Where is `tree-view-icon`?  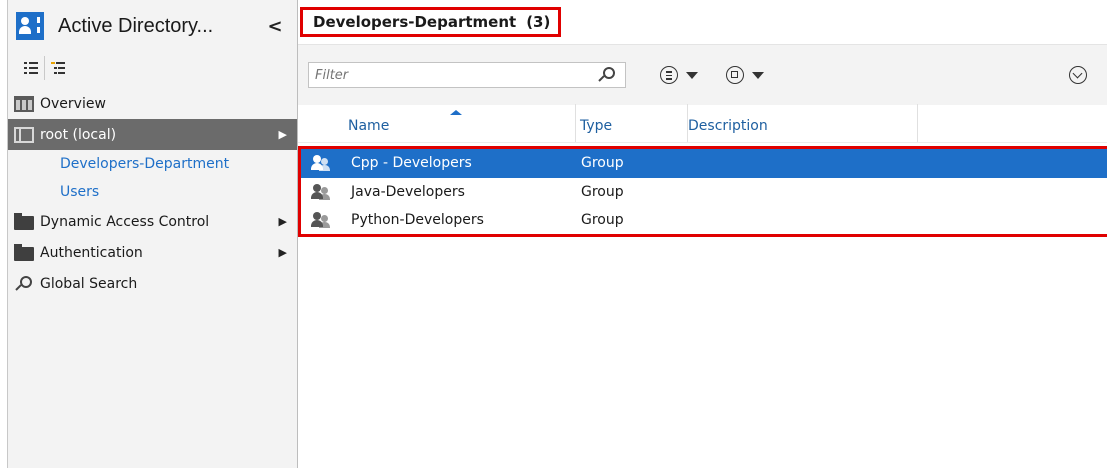 tree-view-icon is located at coordinates (57, 68).